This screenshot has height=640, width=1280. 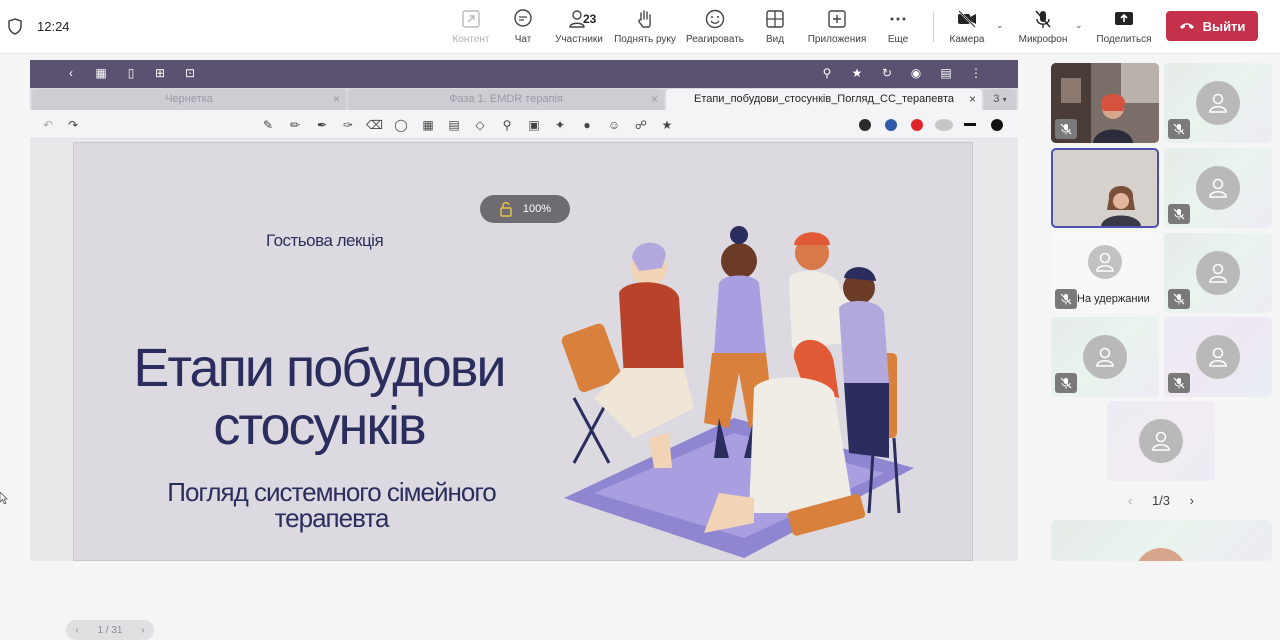 I want to click on react-button: Реагировать, so click(x=715, y=28).